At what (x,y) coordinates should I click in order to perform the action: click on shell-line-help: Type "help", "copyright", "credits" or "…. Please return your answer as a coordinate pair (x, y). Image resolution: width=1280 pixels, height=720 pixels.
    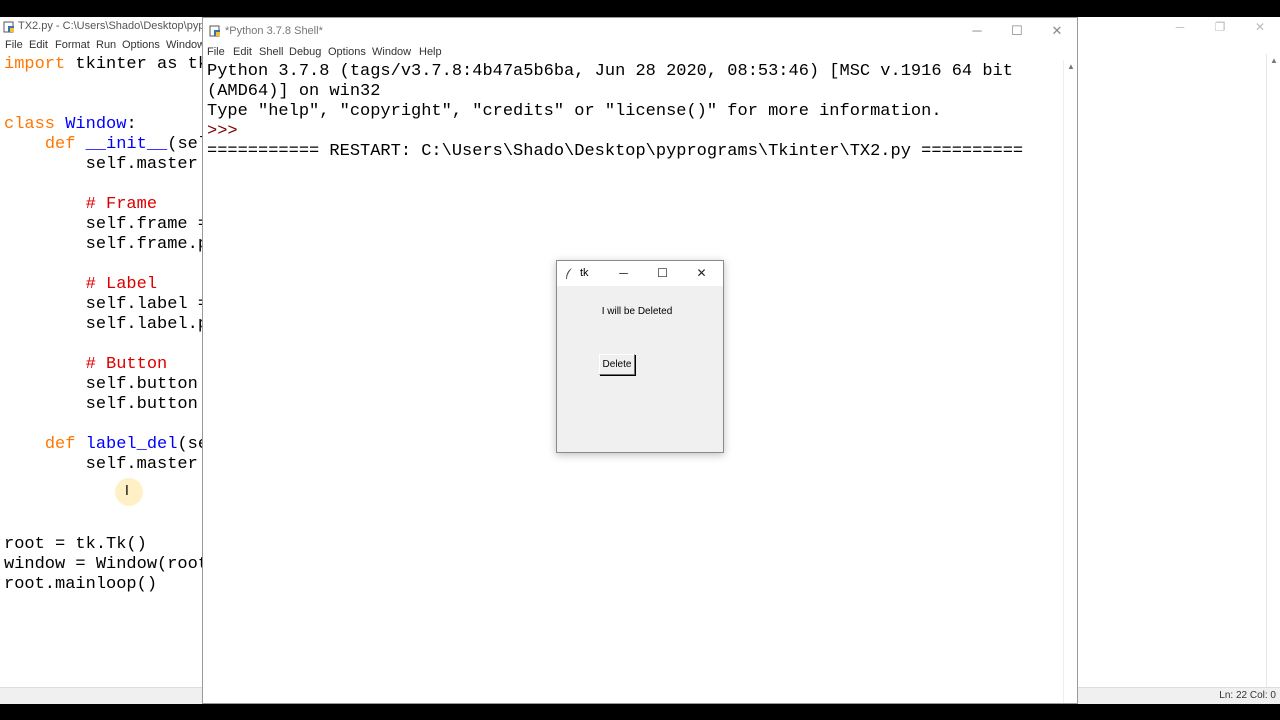
    Looking at the image, I should click on (574, 111).